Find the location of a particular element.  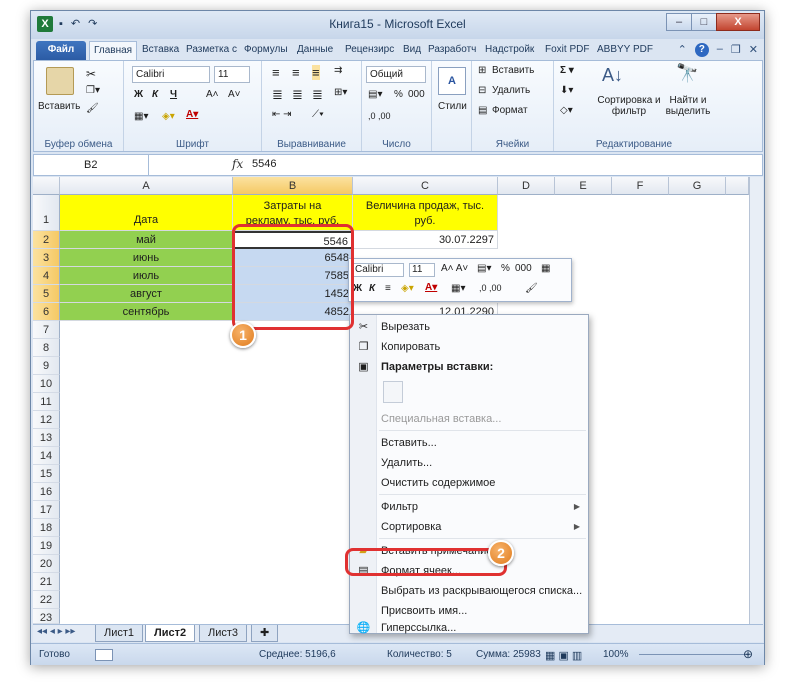

maximize-button: □ is located at coordinates (704, 22).